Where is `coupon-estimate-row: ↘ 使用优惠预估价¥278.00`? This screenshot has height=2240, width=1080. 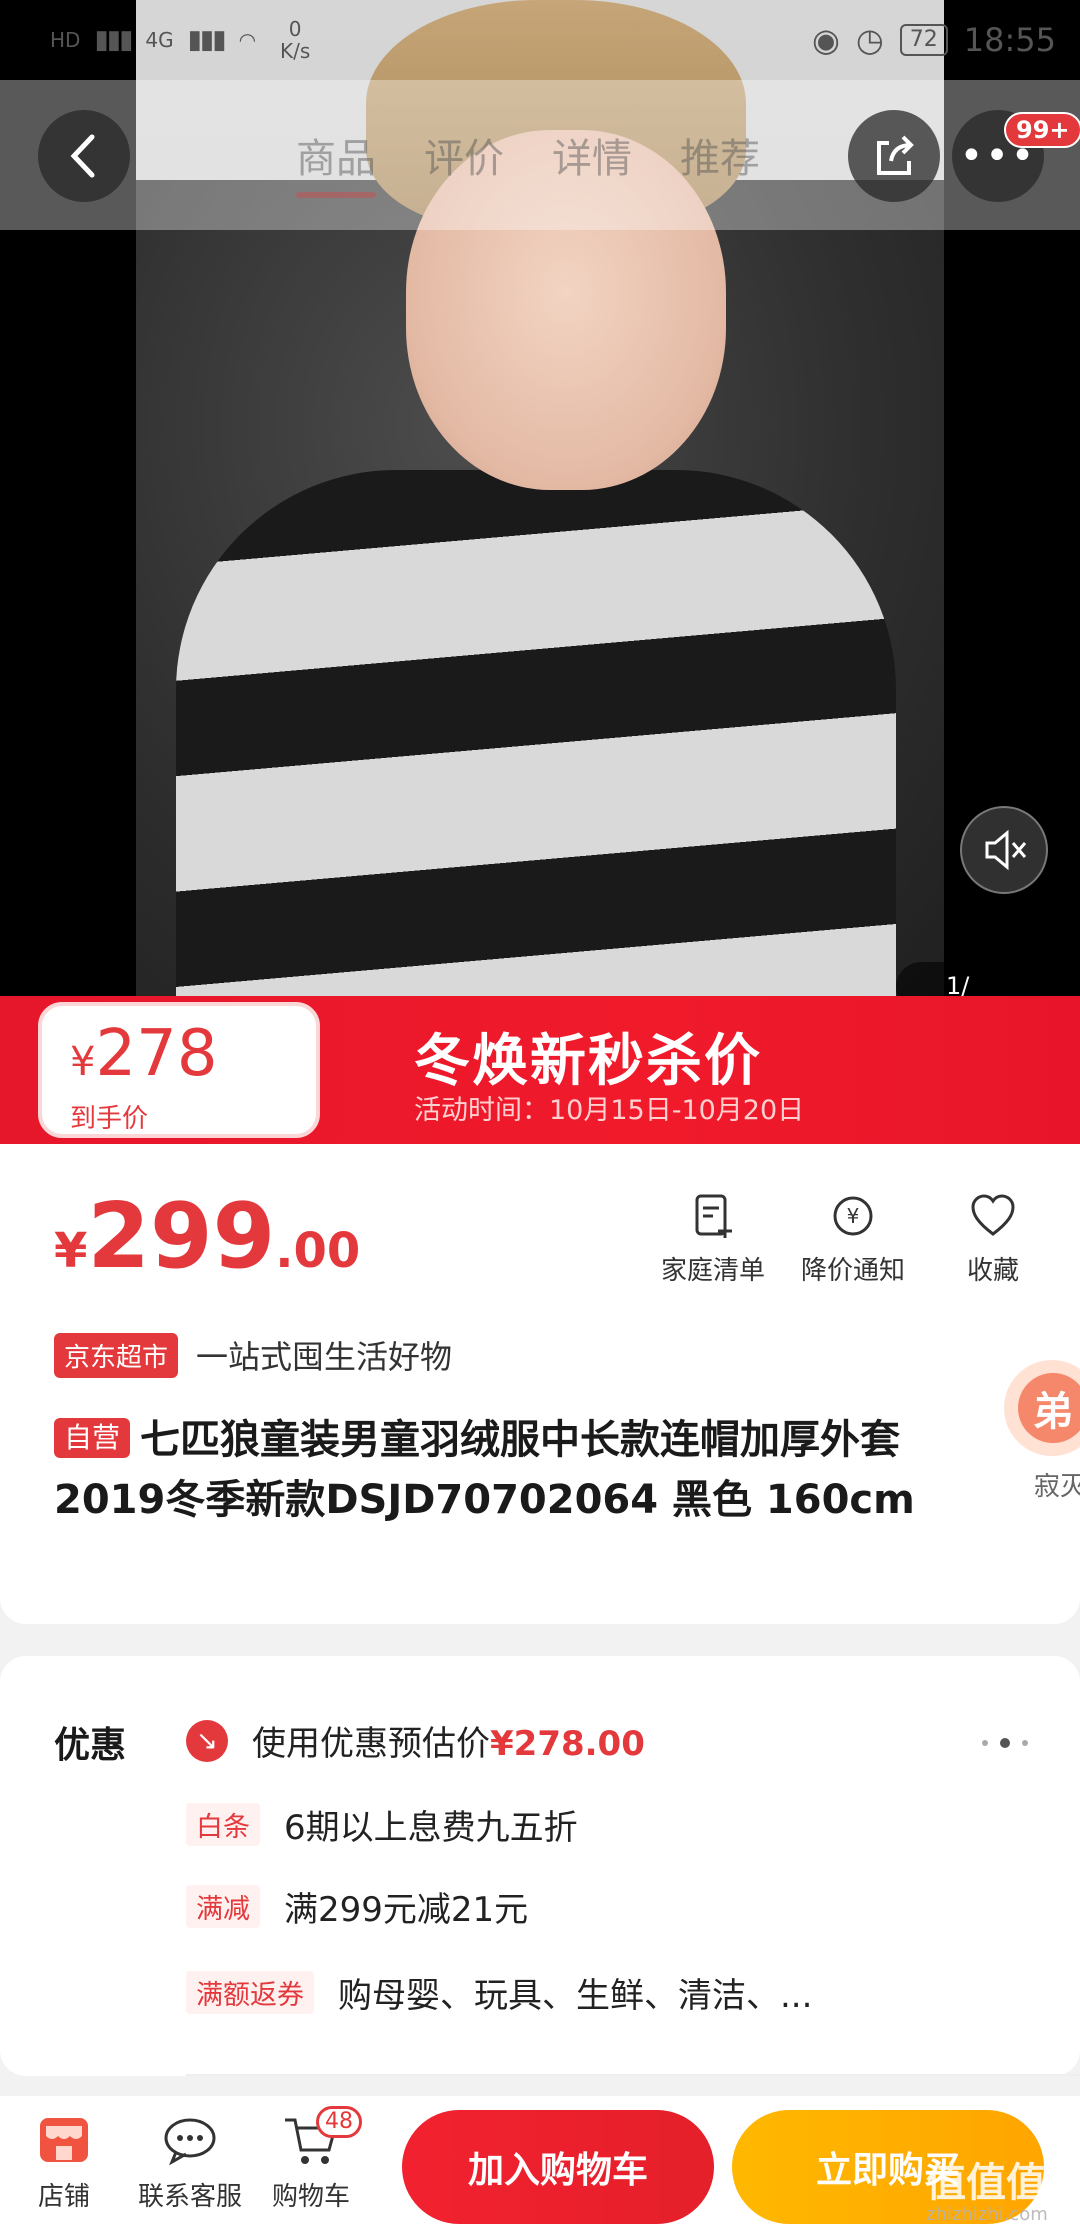
coupon-estimate-row: ↘ 使用优惠预估价¥278.00 is located at coordinates (415, 1740).